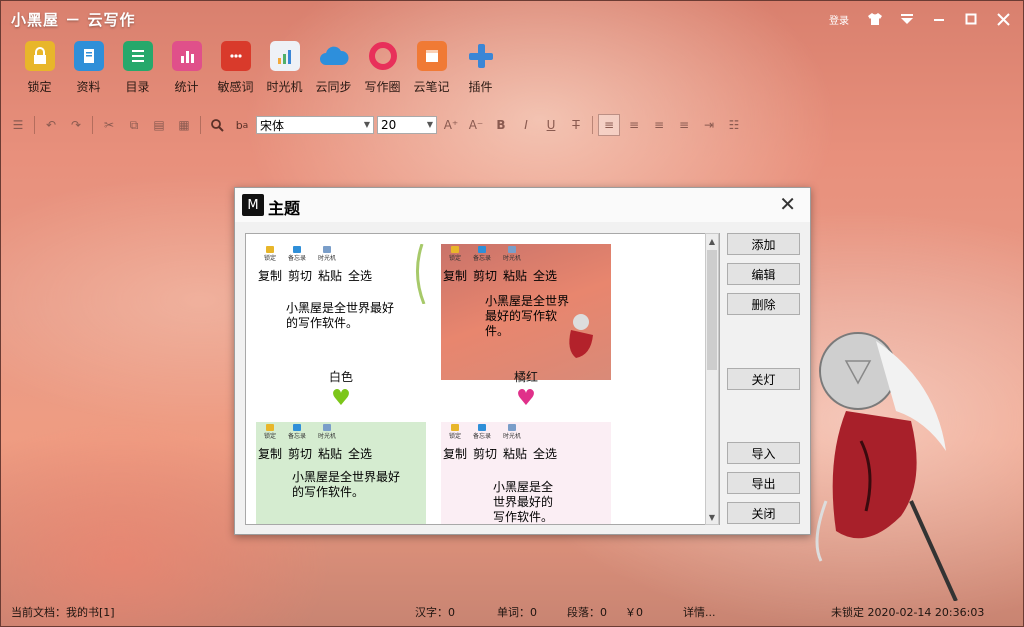  I want to click on import-button: 导入, so click(763, 453).